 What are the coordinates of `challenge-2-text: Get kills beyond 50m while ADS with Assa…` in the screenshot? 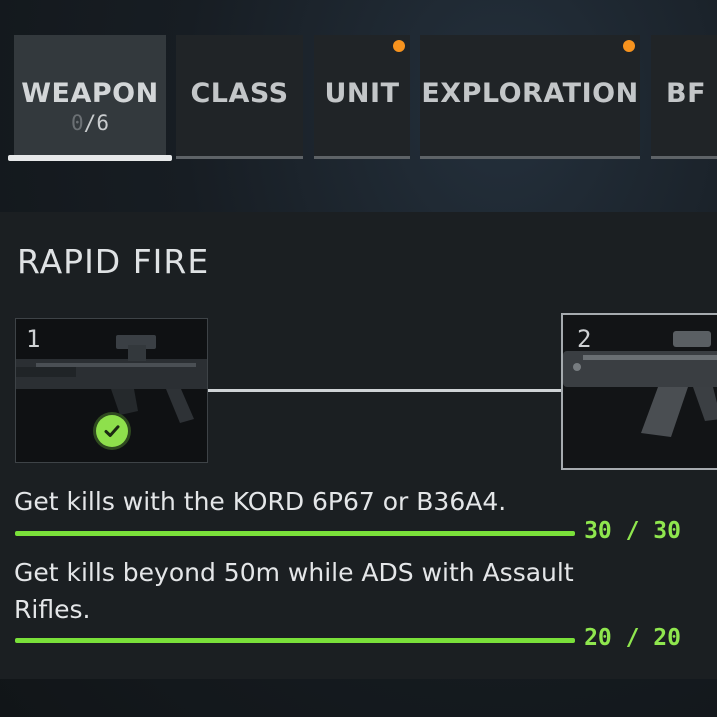 It's located at (294, 591).